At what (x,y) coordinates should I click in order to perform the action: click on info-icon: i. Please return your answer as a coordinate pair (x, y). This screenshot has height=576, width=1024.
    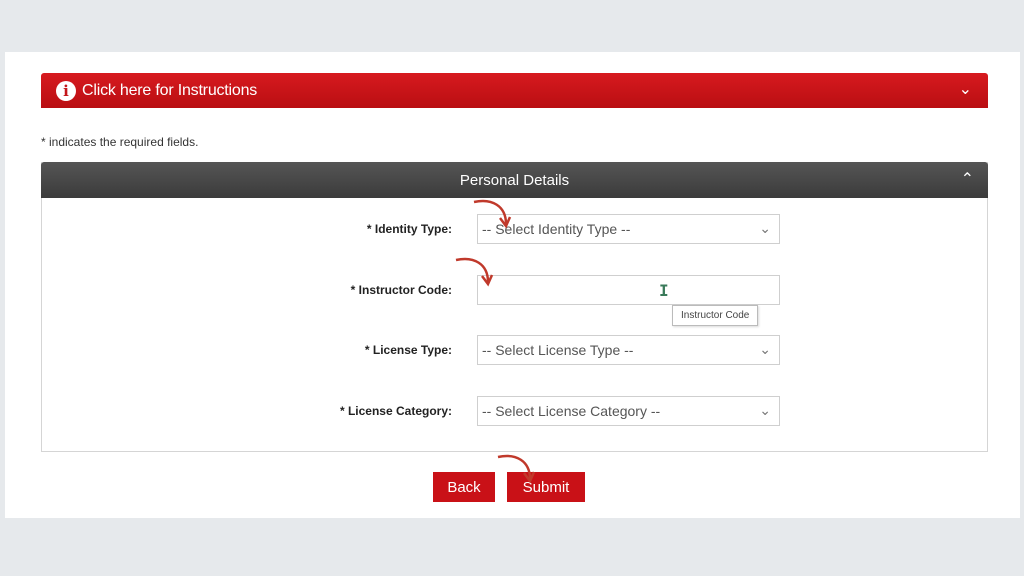
    Looking at the image, I should click on (66, 90).